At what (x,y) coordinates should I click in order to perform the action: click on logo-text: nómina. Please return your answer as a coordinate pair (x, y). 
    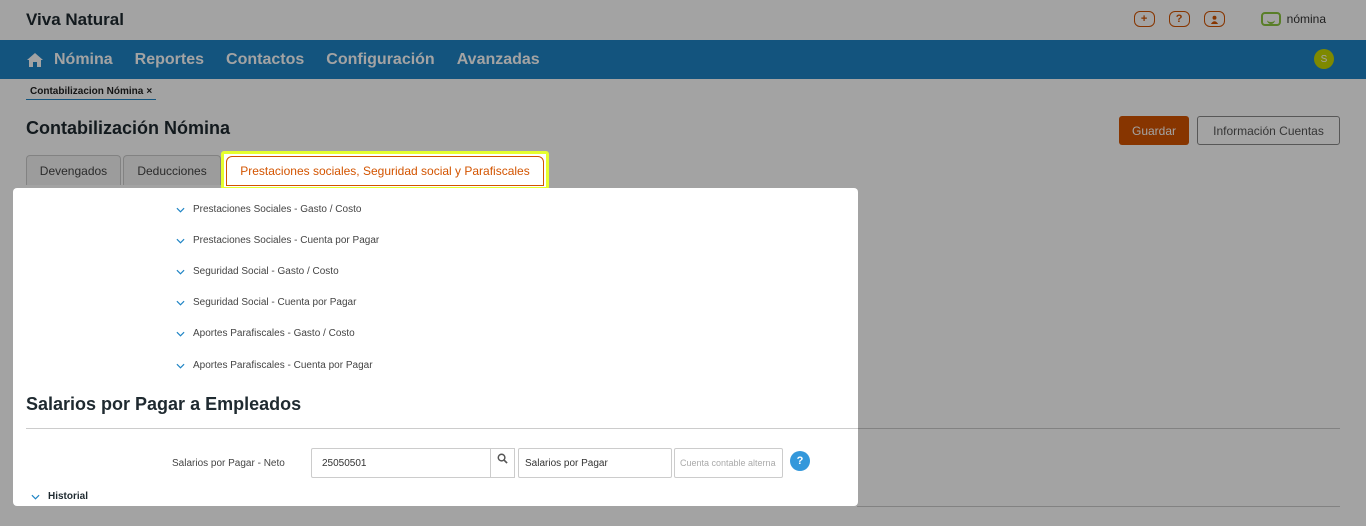
    Looking at the image, I should click on (1306, 19).